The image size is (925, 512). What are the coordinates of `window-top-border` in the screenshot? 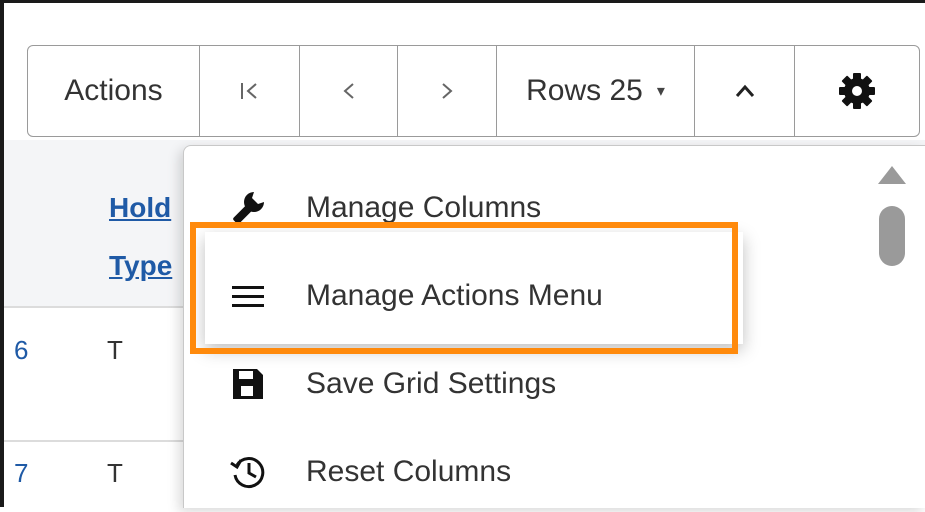 It's located at (462, 1).